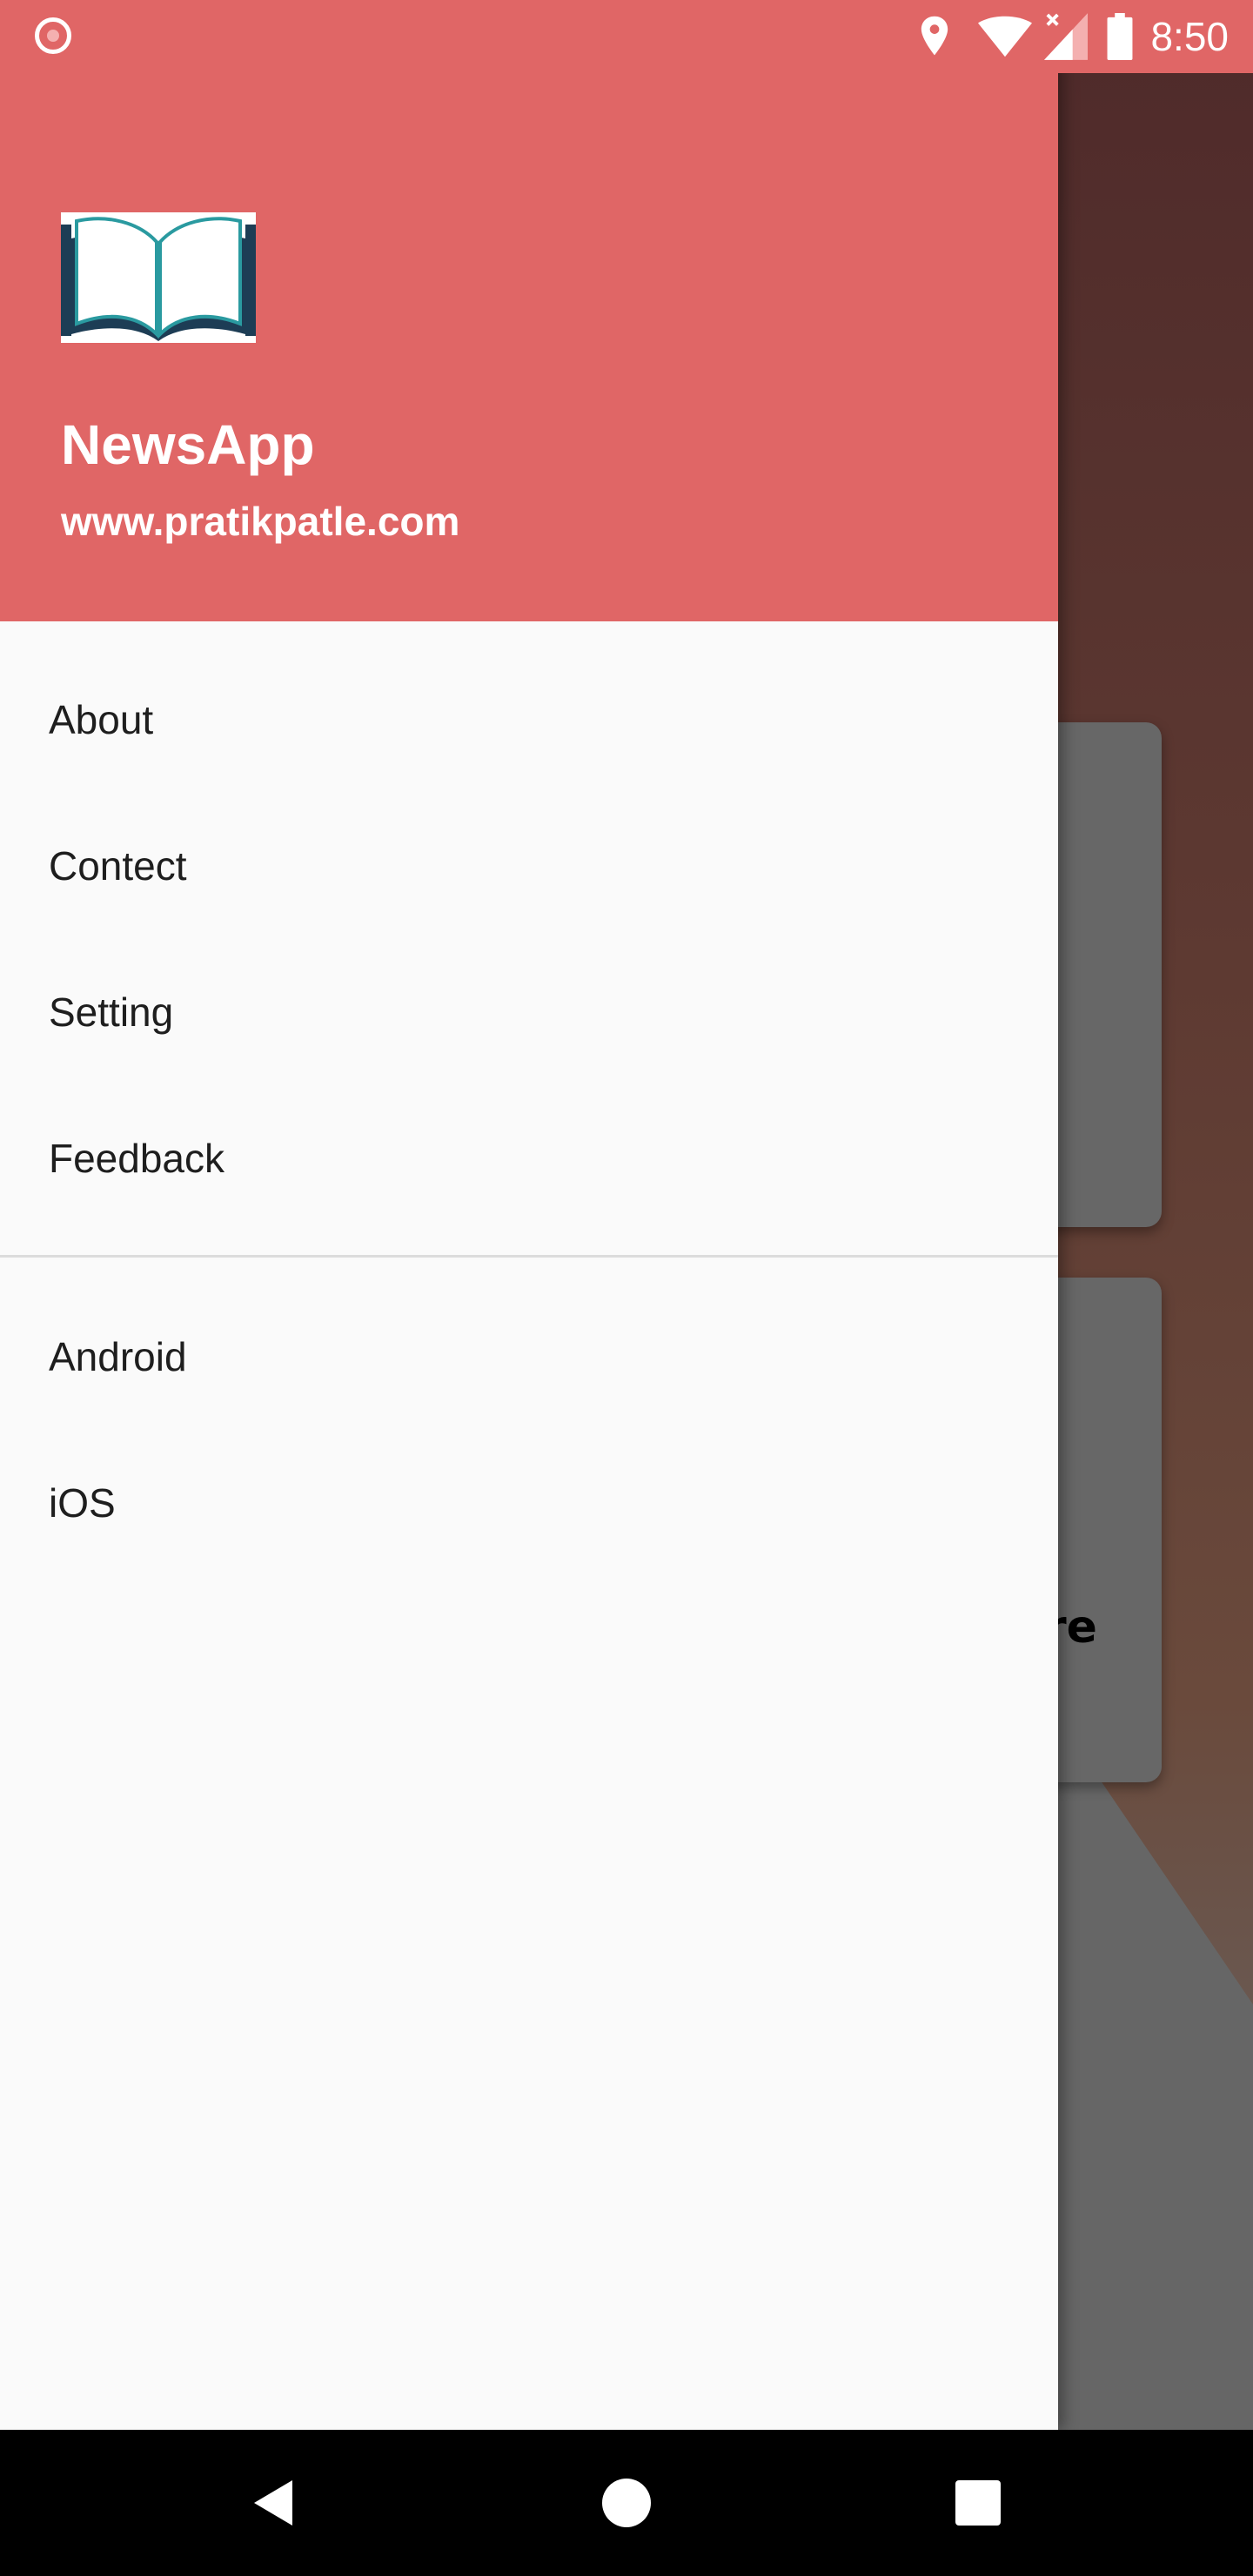  Describe the element at coordinates (527, 1357) in the screenshot. I see `menu-item-android: Android` at that location.